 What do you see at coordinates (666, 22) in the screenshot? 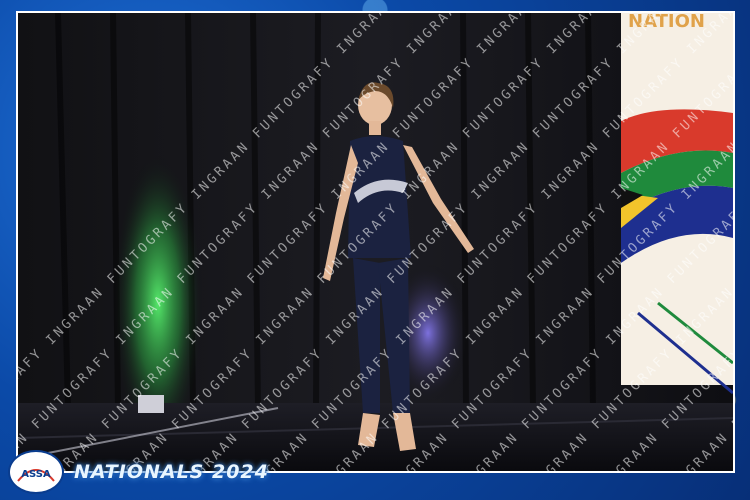
I see `banner-text: NATION` at bounding box center [666, 22].